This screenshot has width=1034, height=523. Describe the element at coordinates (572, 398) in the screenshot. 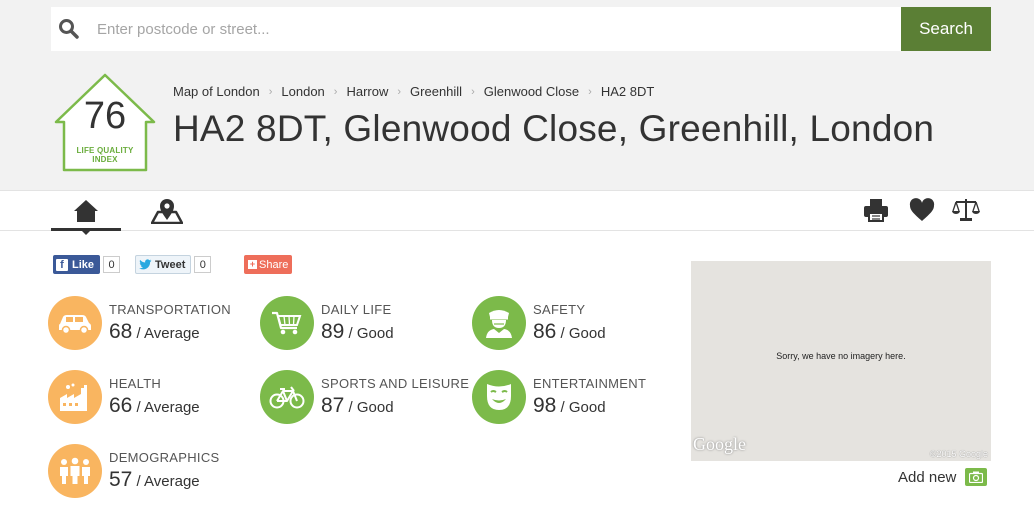

I see `category-entertainment: ENTERTAINMENT 98 / Good` at that location.